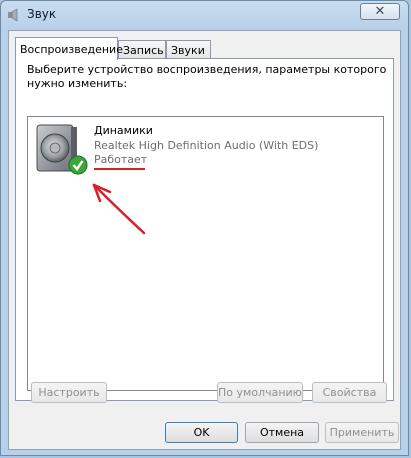  I want to click on apply-button: Применить, so click(362, 432).